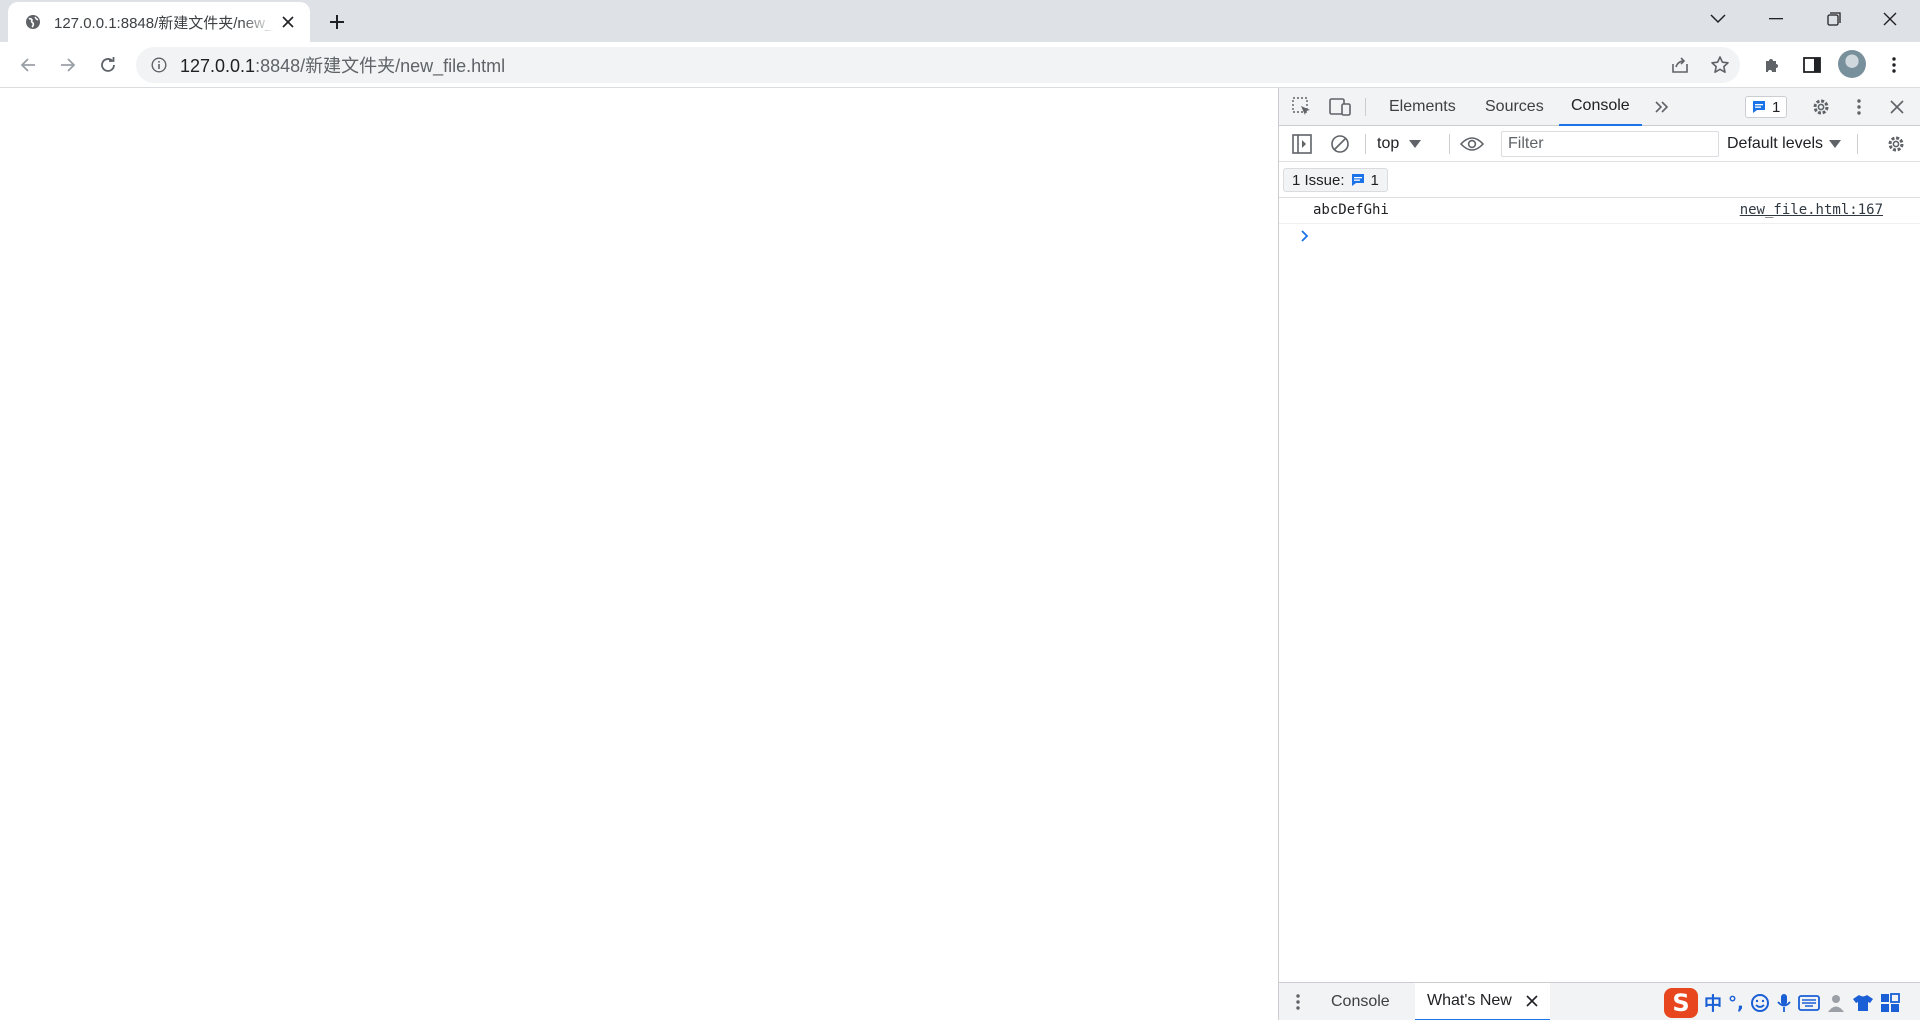 This screenshot has width=1920, height=1020. Describe the element at coordinates (1302, 107) in the screenshot. I see `inspect-element-icon` at that location.